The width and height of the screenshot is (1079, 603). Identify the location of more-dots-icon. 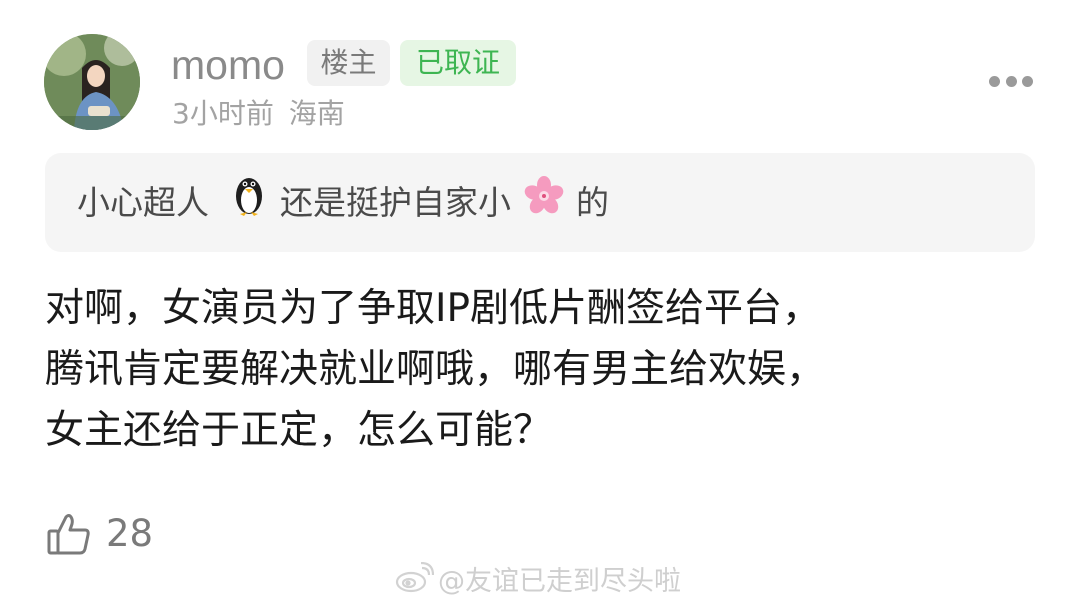
(1011, 81).